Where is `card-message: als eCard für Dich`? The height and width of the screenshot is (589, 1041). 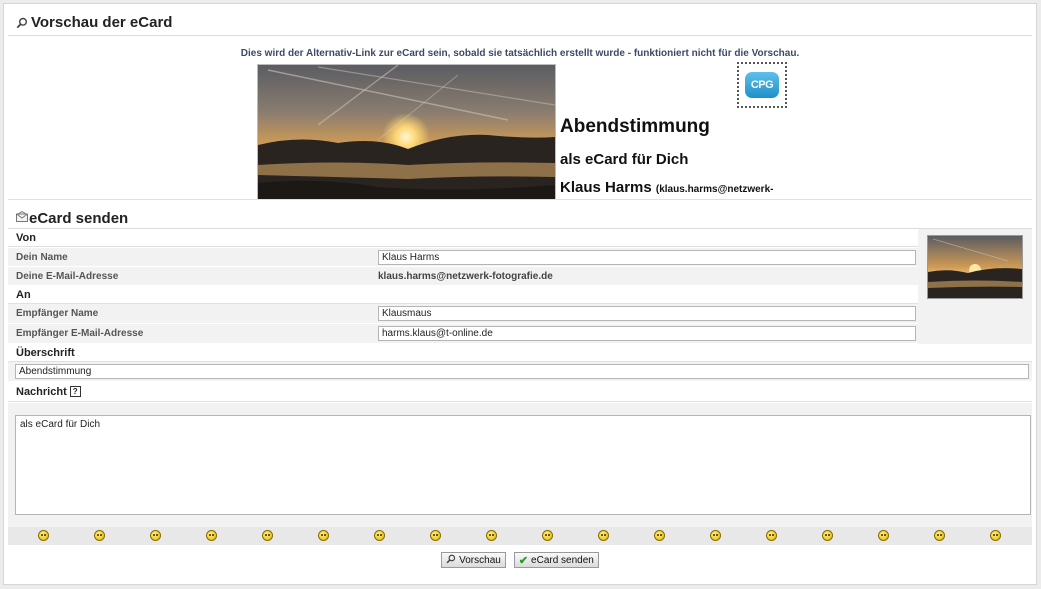
card-message: als eCard für Dich is located at coordinates (624, 159).